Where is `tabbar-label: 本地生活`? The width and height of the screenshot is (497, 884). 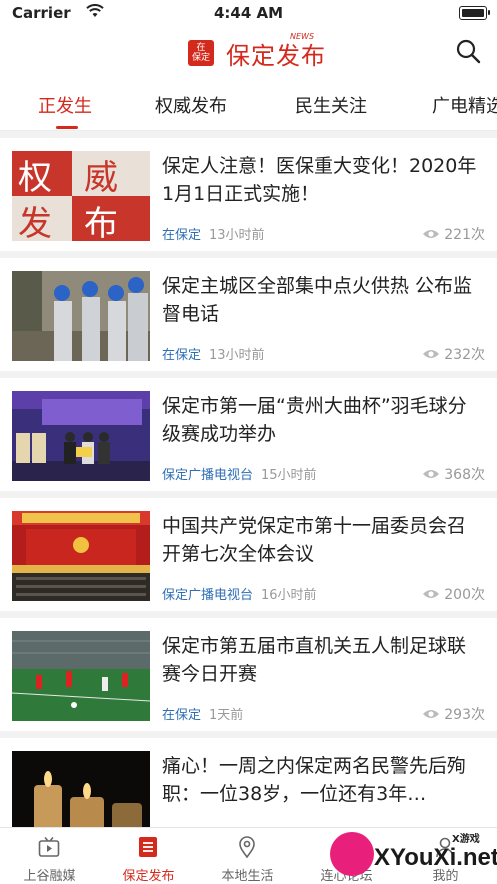
tabbar-label: 本地生活 is located at coordinates (247, 876).